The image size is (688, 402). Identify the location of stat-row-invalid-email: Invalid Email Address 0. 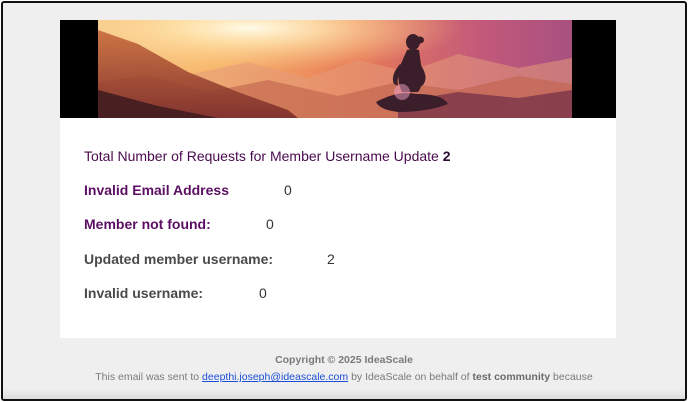
(188, 190).